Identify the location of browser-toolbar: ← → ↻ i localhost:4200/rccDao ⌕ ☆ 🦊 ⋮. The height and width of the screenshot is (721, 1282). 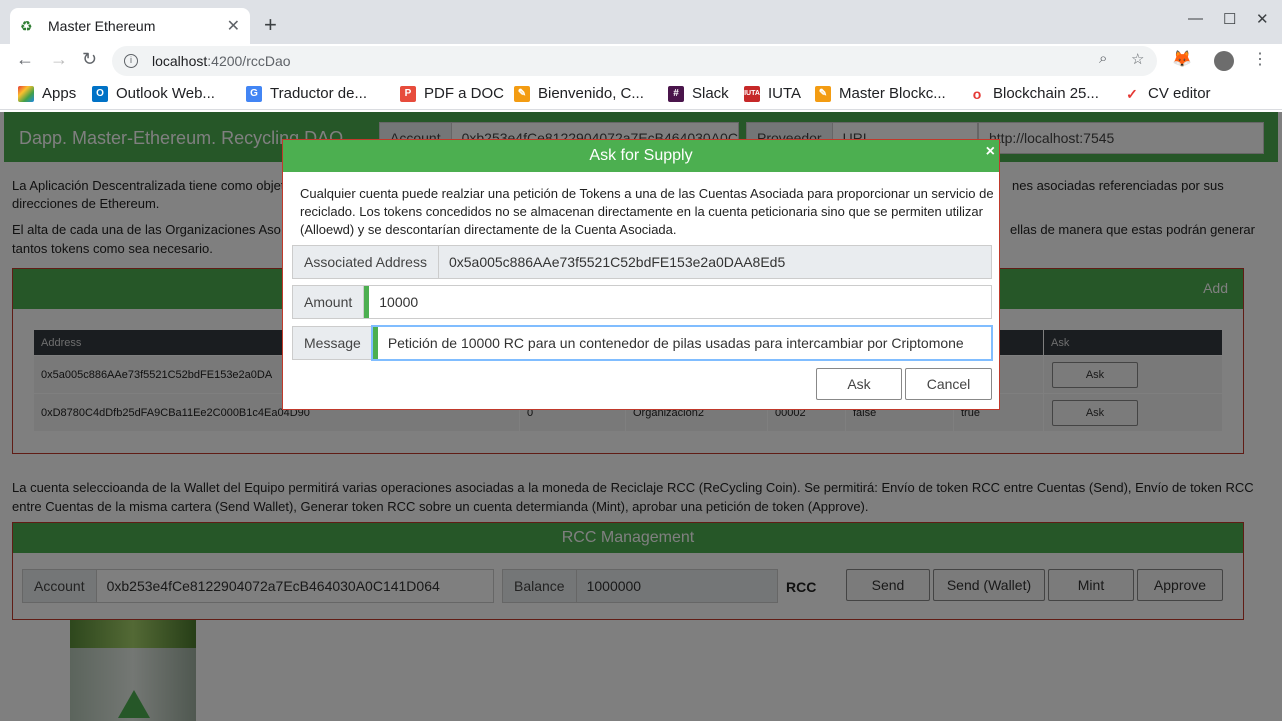
(641, 61).